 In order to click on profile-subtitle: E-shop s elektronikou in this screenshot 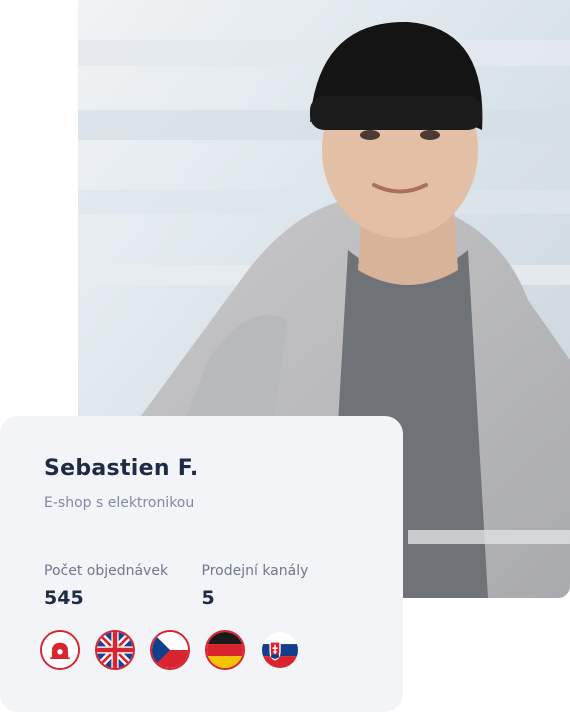, I will do `click(119, 503)`.